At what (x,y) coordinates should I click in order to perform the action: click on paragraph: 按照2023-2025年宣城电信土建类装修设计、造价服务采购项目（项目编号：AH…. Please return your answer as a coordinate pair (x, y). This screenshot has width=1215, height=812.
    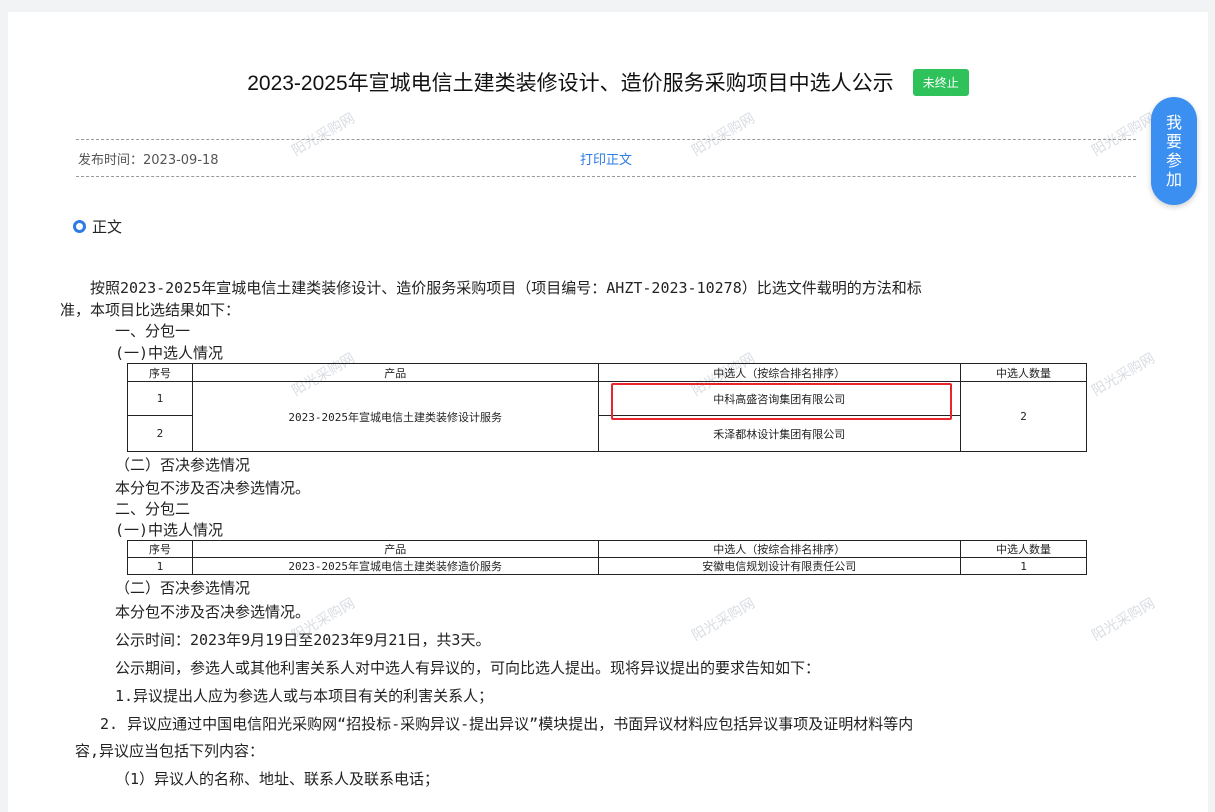
    Looking at the image, I should click on (506, 288).